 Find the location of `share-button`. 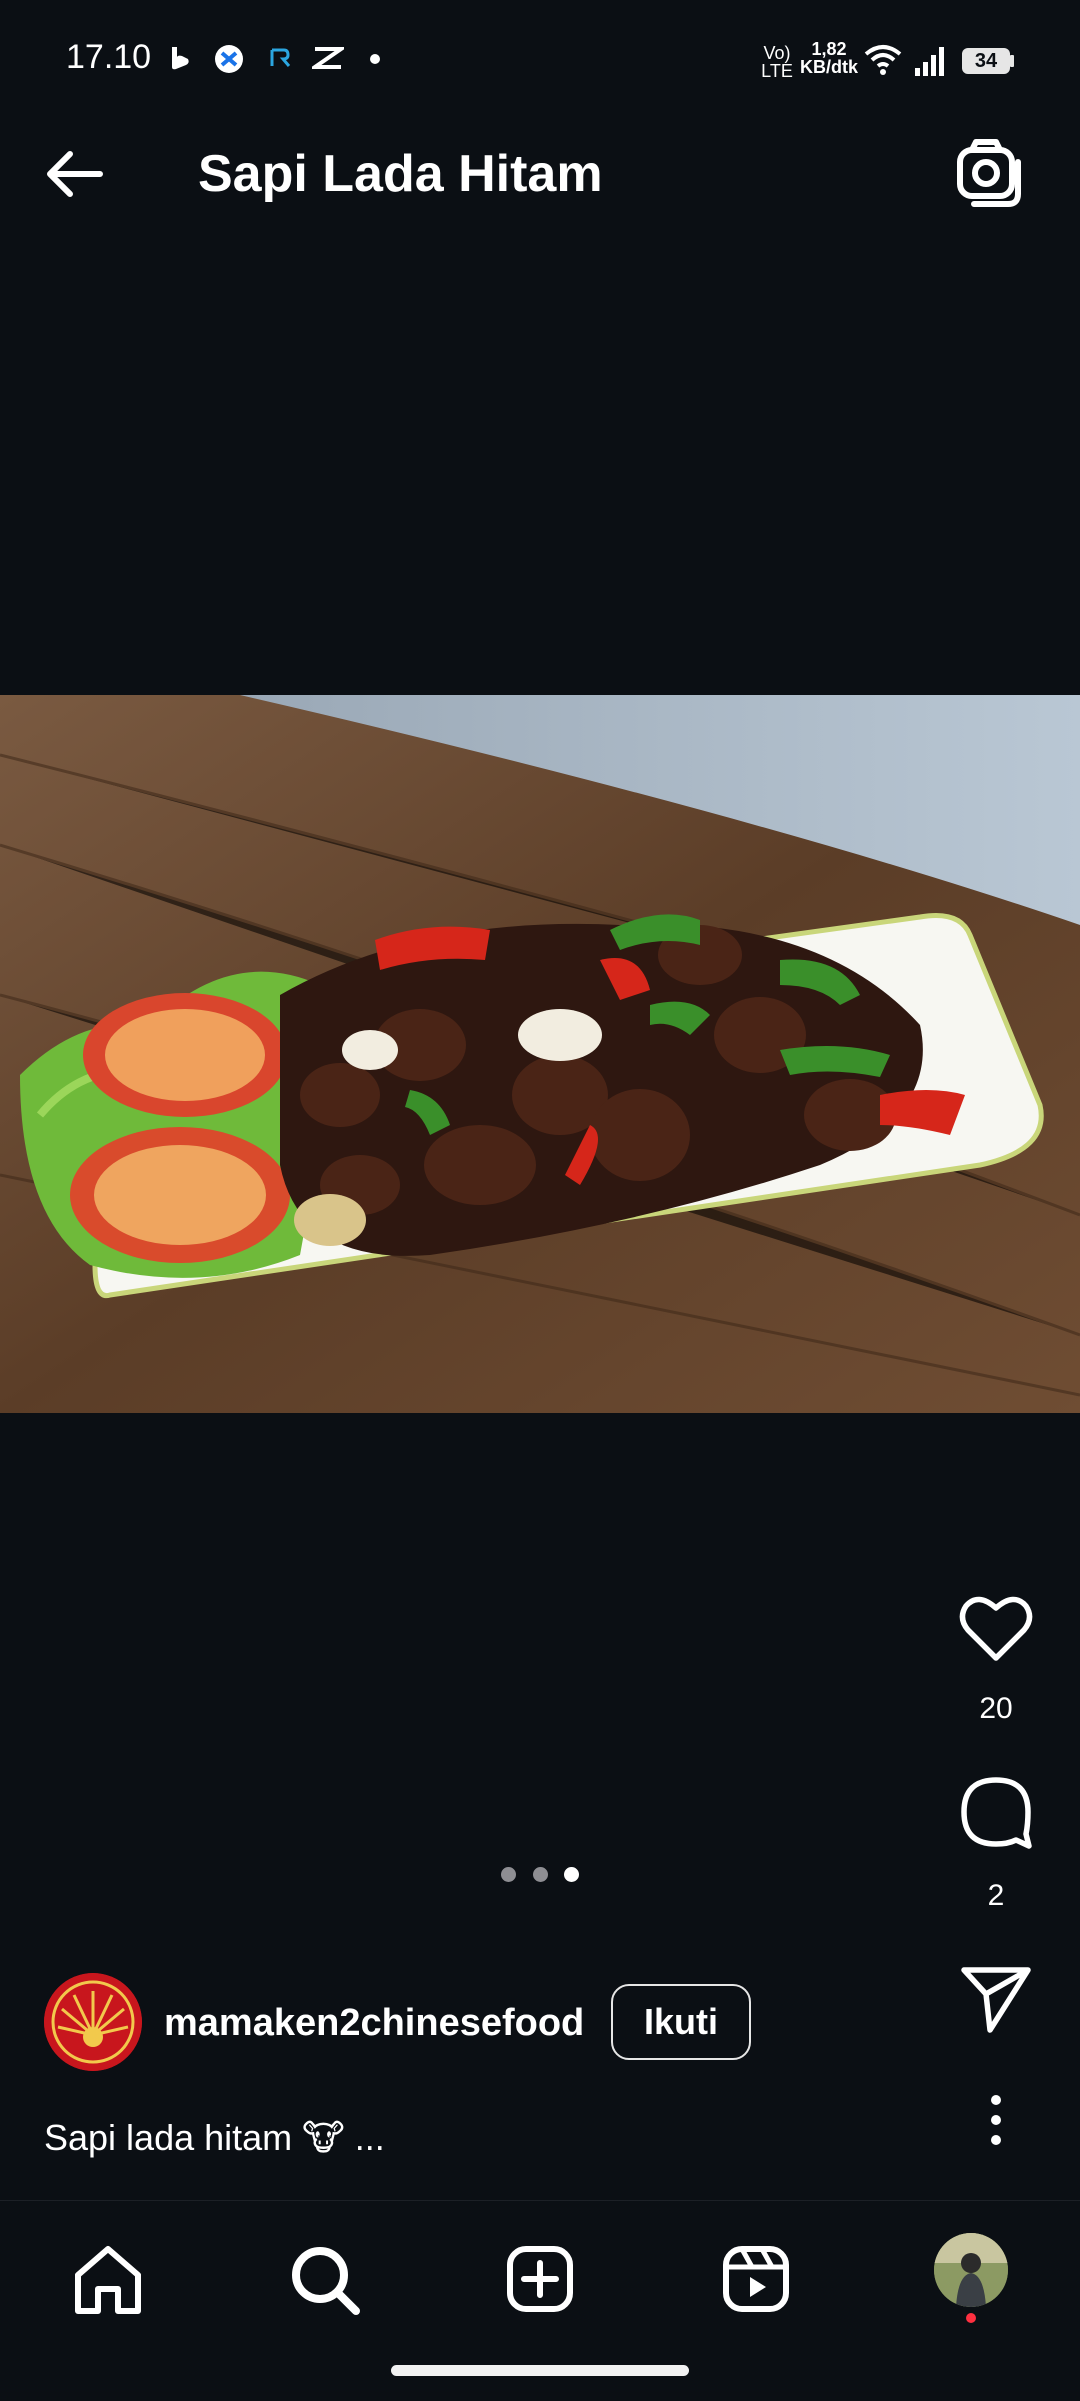

share-button is located at coordinates (996, 2000).